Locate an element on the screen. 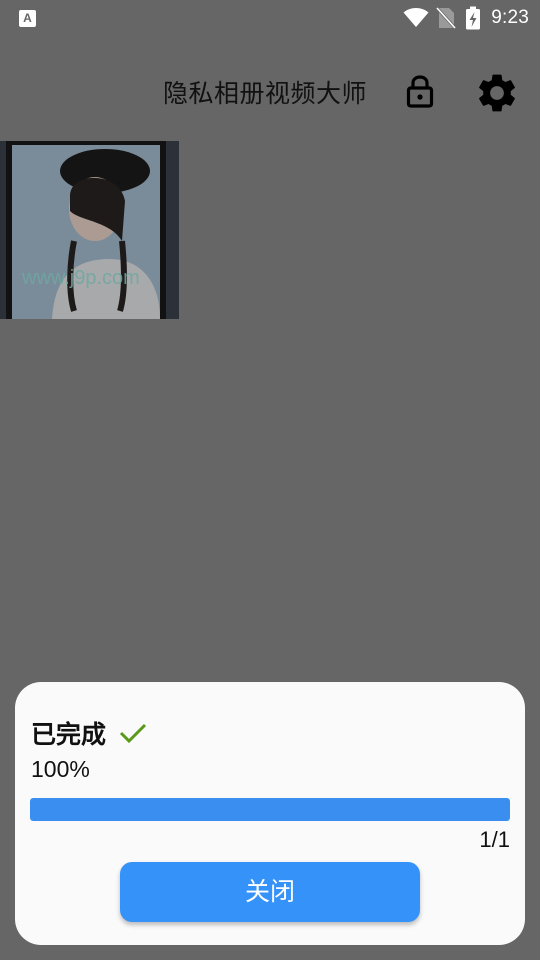 This screenshot has height=960, width=540. lock-icon is located at coordinates (420, 91).